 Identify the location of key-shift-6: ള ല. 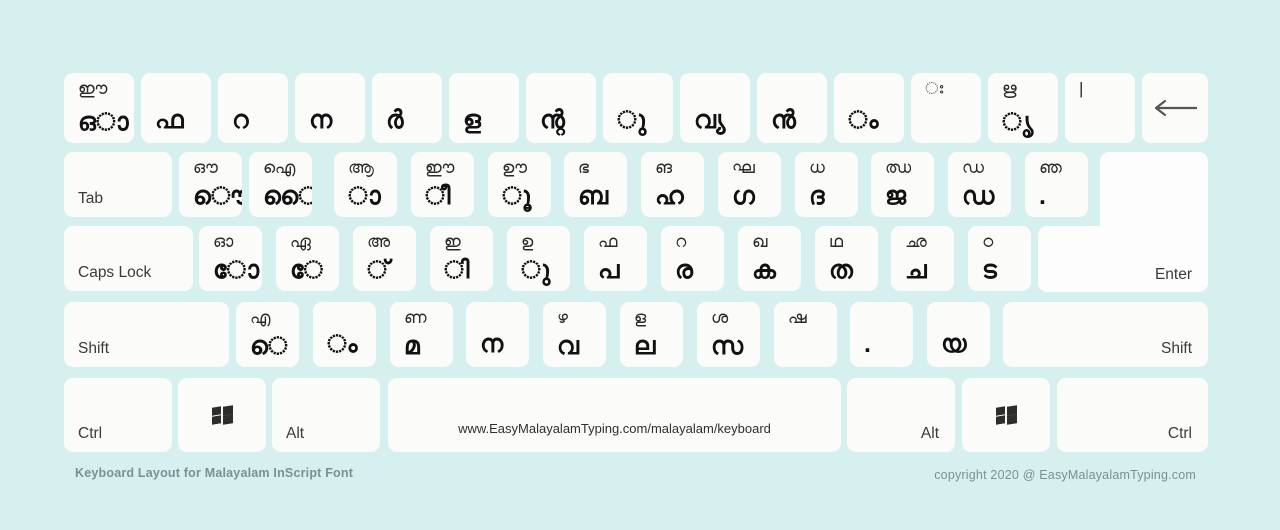
(651, 334).